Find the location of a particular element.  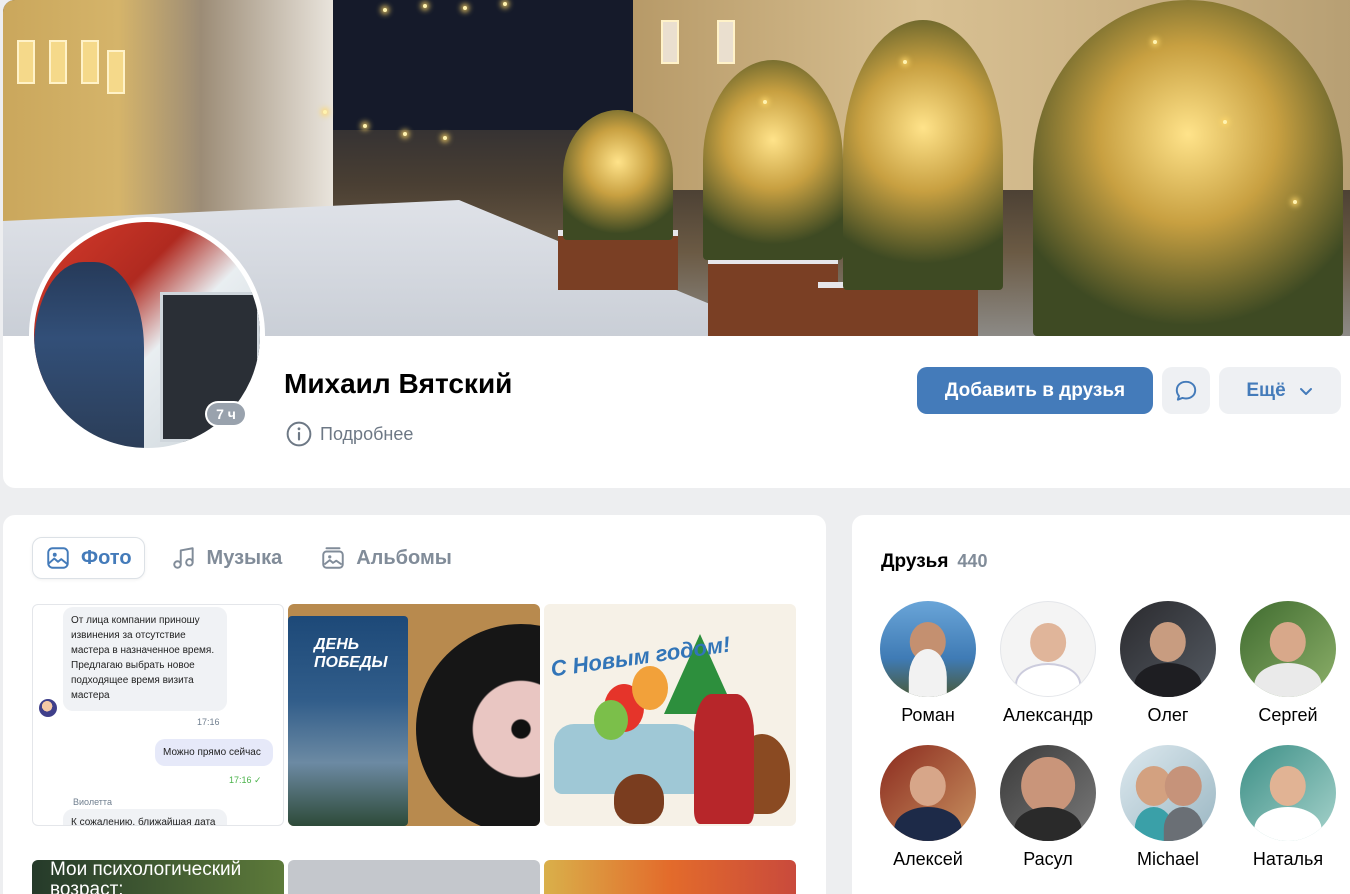

chat-message-time: 17:16 is located at coordinates (208, 722).